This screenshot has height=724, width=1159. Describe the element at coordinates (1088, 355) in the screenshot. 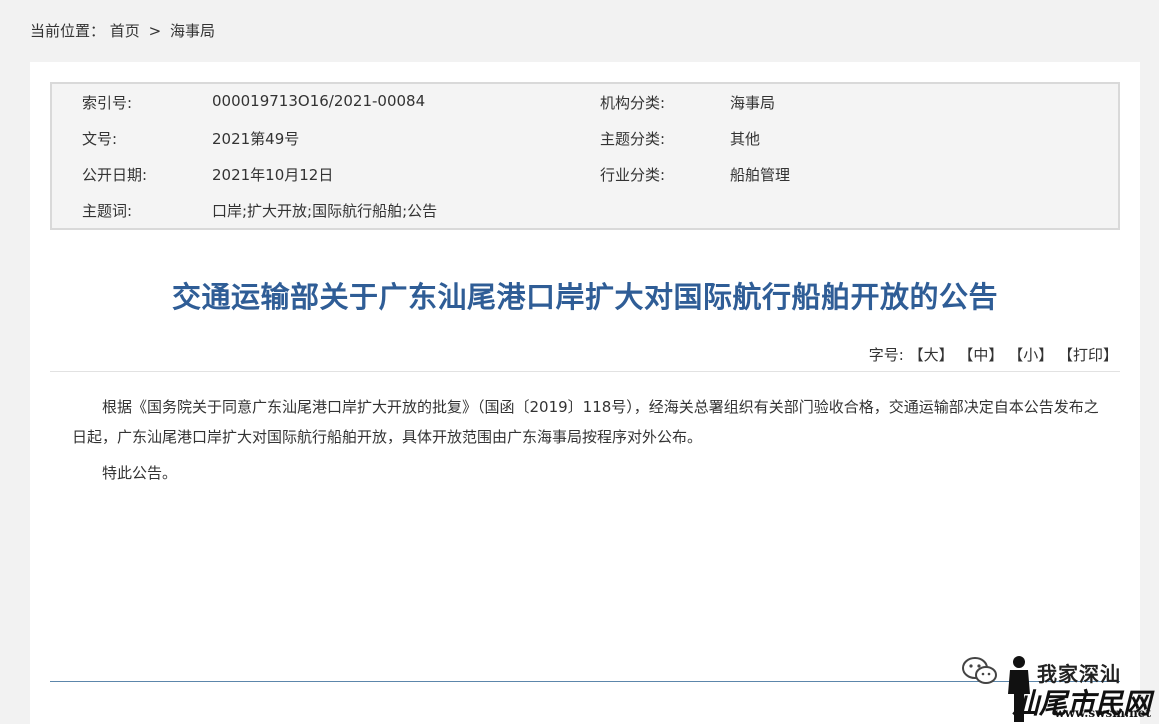

I see `print-button: 【打印】` at that location.